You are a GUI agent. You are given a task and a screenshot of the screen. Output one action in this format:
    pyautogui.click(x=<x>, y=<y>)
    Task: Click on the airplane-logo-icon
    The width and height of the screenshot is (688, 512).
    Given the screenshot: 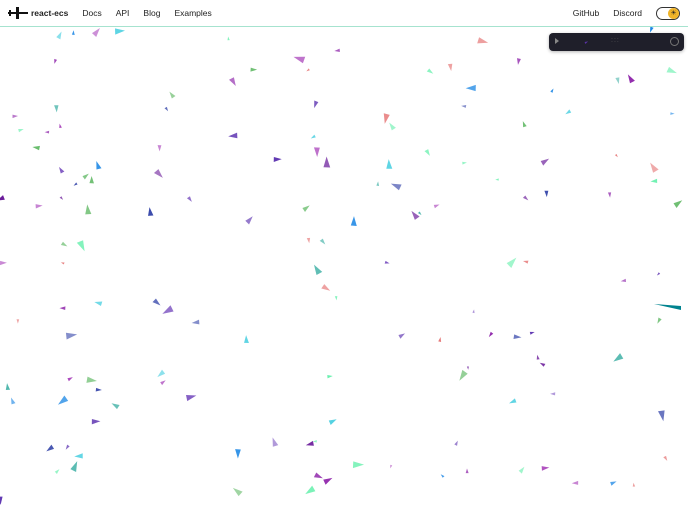 What is the action you would take?
    pyautogui.click(x=18, y=13)
    